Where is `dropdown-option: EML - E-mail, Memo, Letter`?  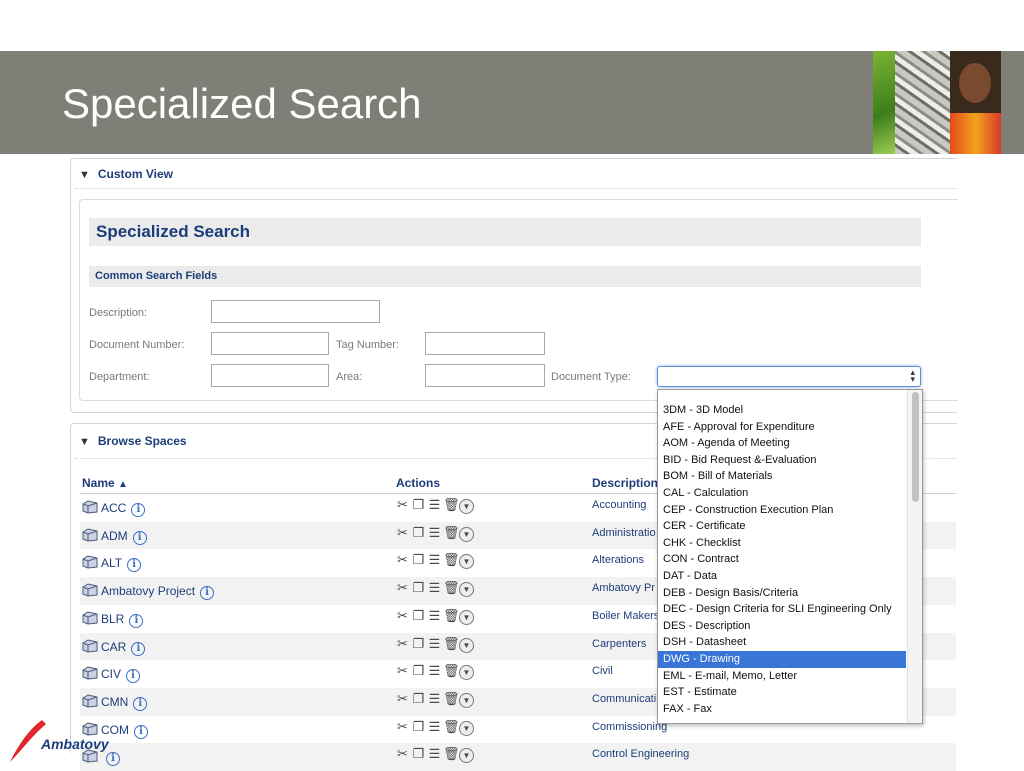
dropdown-option: EML - E-mail, Memo, Letter is located at coordinates (782, 676).